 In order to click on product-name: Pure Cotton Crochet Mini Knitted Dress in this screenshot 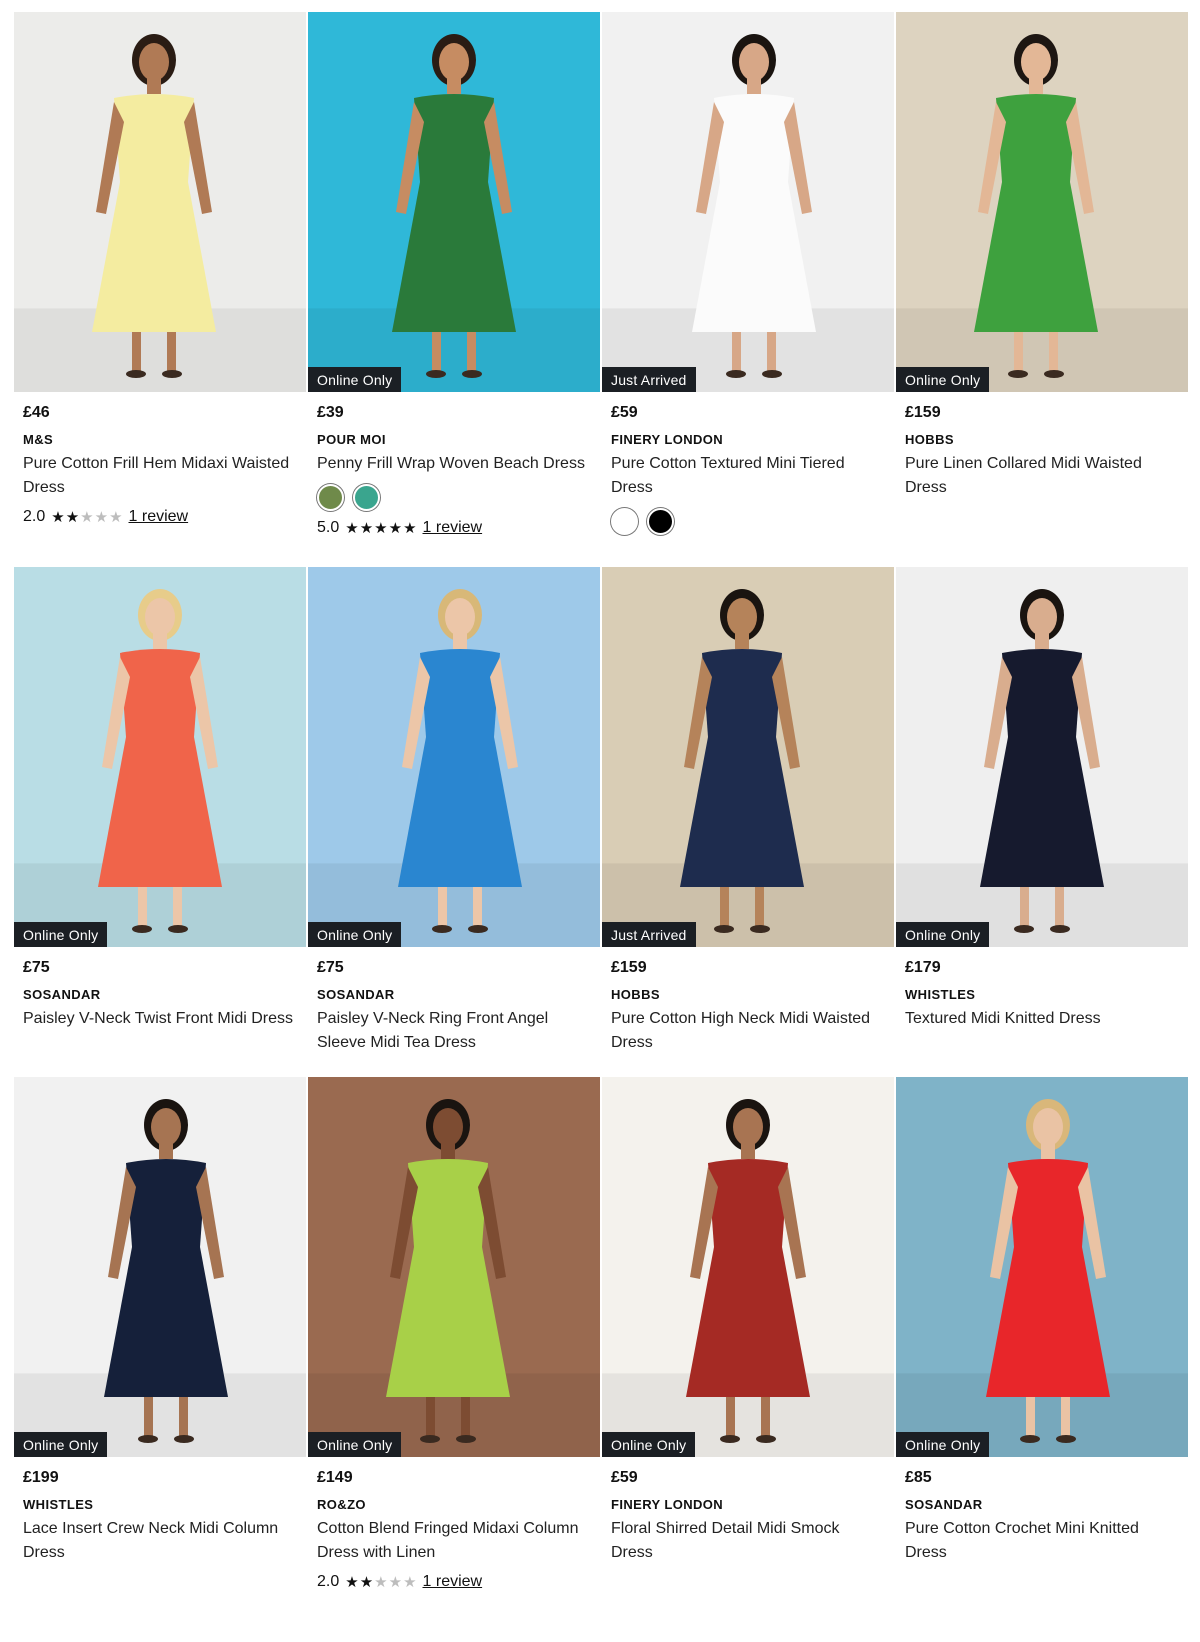, I will do `click(1042, 1541)`.